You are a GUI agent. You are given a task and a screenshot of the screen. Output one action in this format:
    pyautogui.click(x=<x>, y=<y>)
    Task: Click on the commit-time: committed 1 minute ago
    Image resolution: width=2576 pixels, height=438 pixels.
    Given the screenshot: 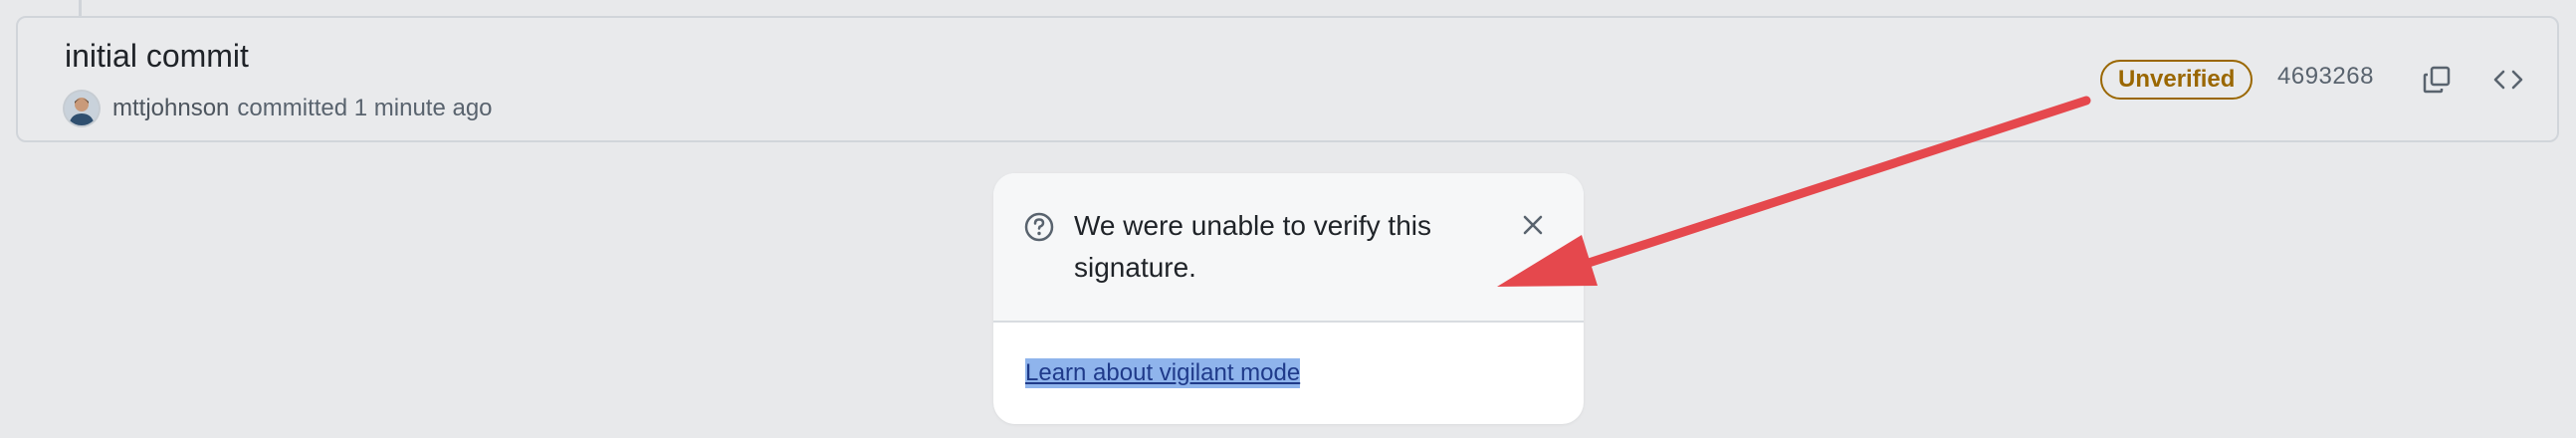 What is the action you would take?
    pyautogui.click(x=365, y=108)
    